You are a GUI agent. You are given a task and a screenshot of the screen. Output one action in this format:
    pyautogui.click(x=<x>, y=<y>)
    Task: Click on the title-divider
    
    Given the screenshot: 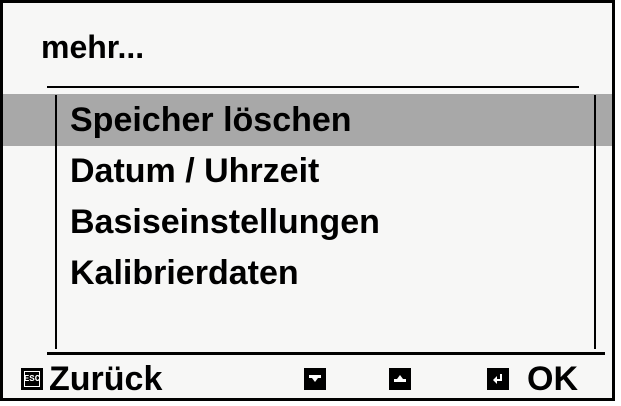 What is the action you would take?
    pyautogui.click(x=313, y=87)
    